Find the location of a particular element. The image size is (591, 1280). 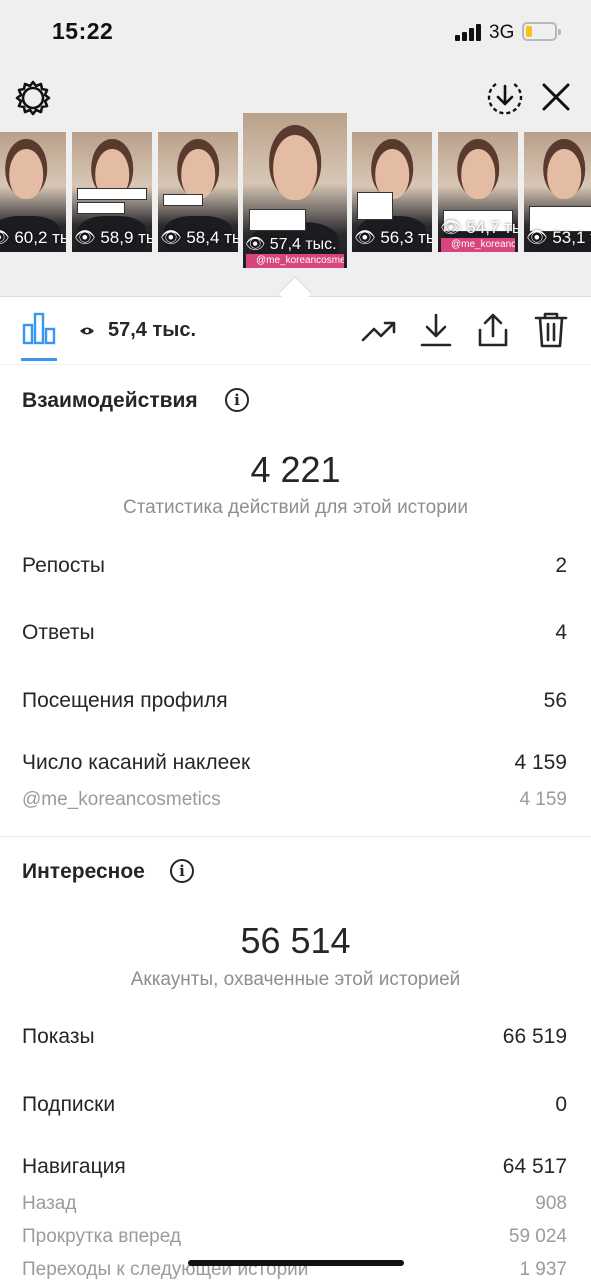

sub-label-forward: Прокрутка вперед is located at coordinates (101, 1236).